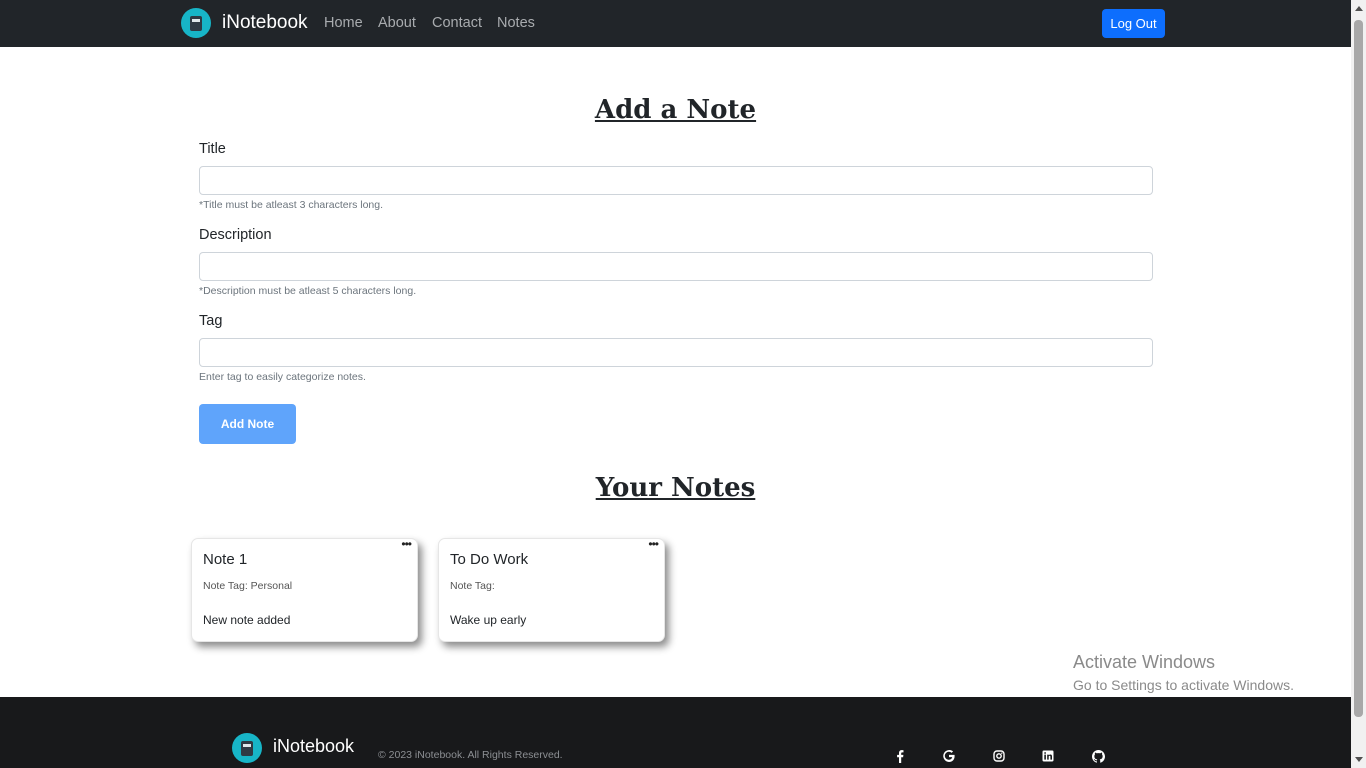 This screenshot has height=768, width=1366. I want to click on logout-button: Log Out, so click(1133, 23).